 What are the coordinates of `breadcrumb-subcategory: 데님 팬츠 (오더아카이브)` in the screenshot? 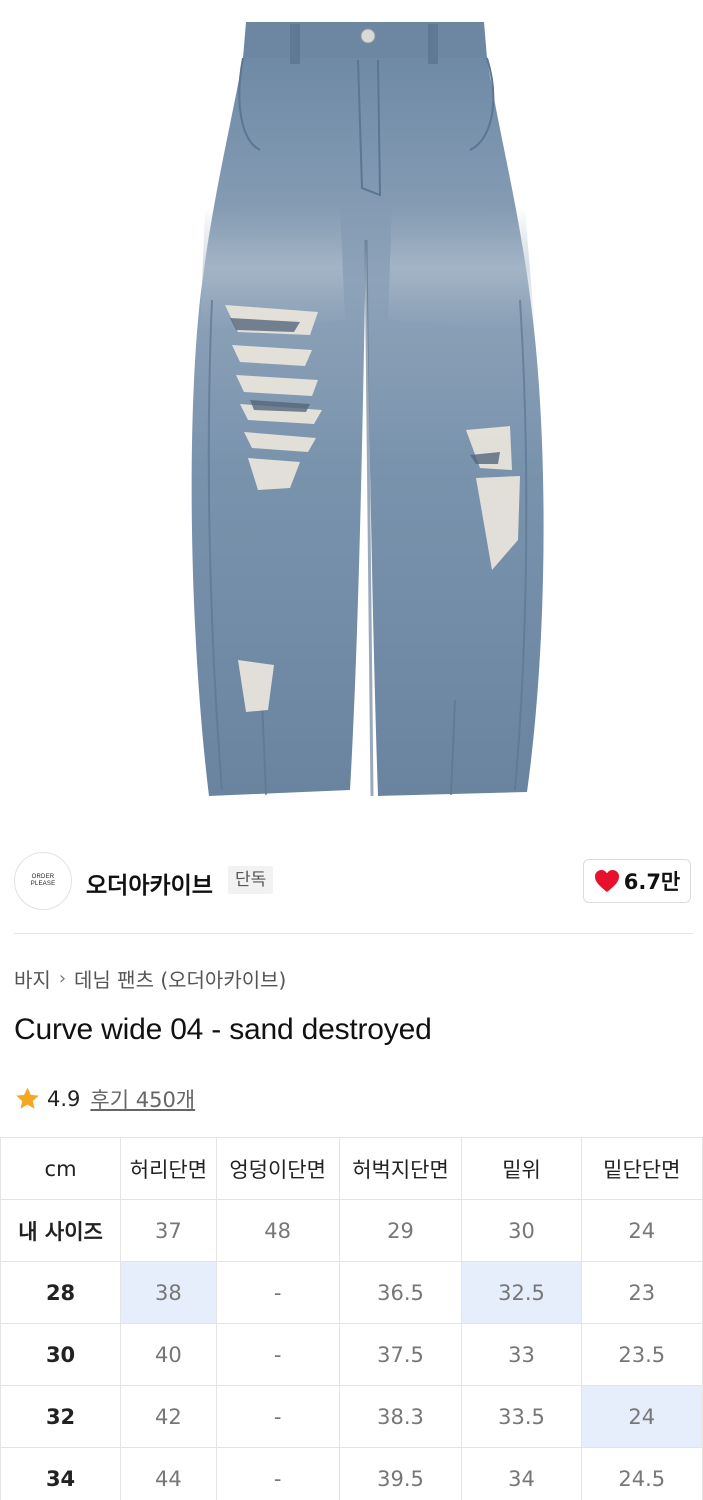 It's located at (180, 978).